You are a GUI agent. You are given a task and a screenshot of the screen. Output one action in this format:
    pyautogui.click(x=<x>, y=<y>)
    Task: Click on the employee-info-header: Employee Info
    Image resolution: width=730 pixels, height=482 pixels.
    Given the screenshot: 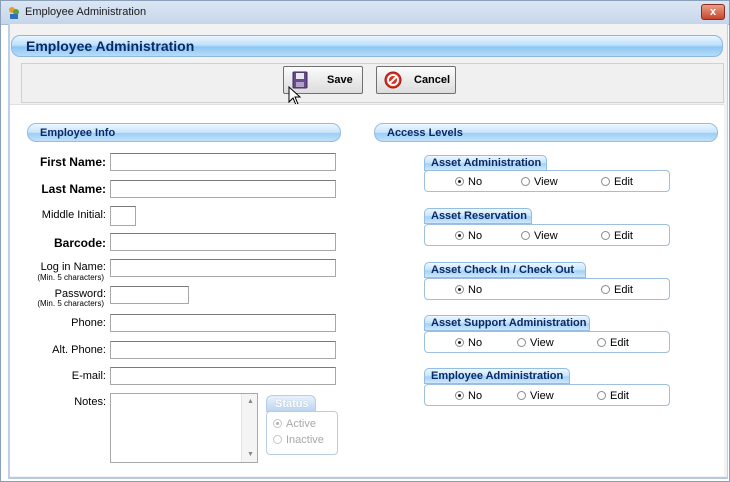 What is the action you would take?
    pyautogui.click(x=184, y=132)
    